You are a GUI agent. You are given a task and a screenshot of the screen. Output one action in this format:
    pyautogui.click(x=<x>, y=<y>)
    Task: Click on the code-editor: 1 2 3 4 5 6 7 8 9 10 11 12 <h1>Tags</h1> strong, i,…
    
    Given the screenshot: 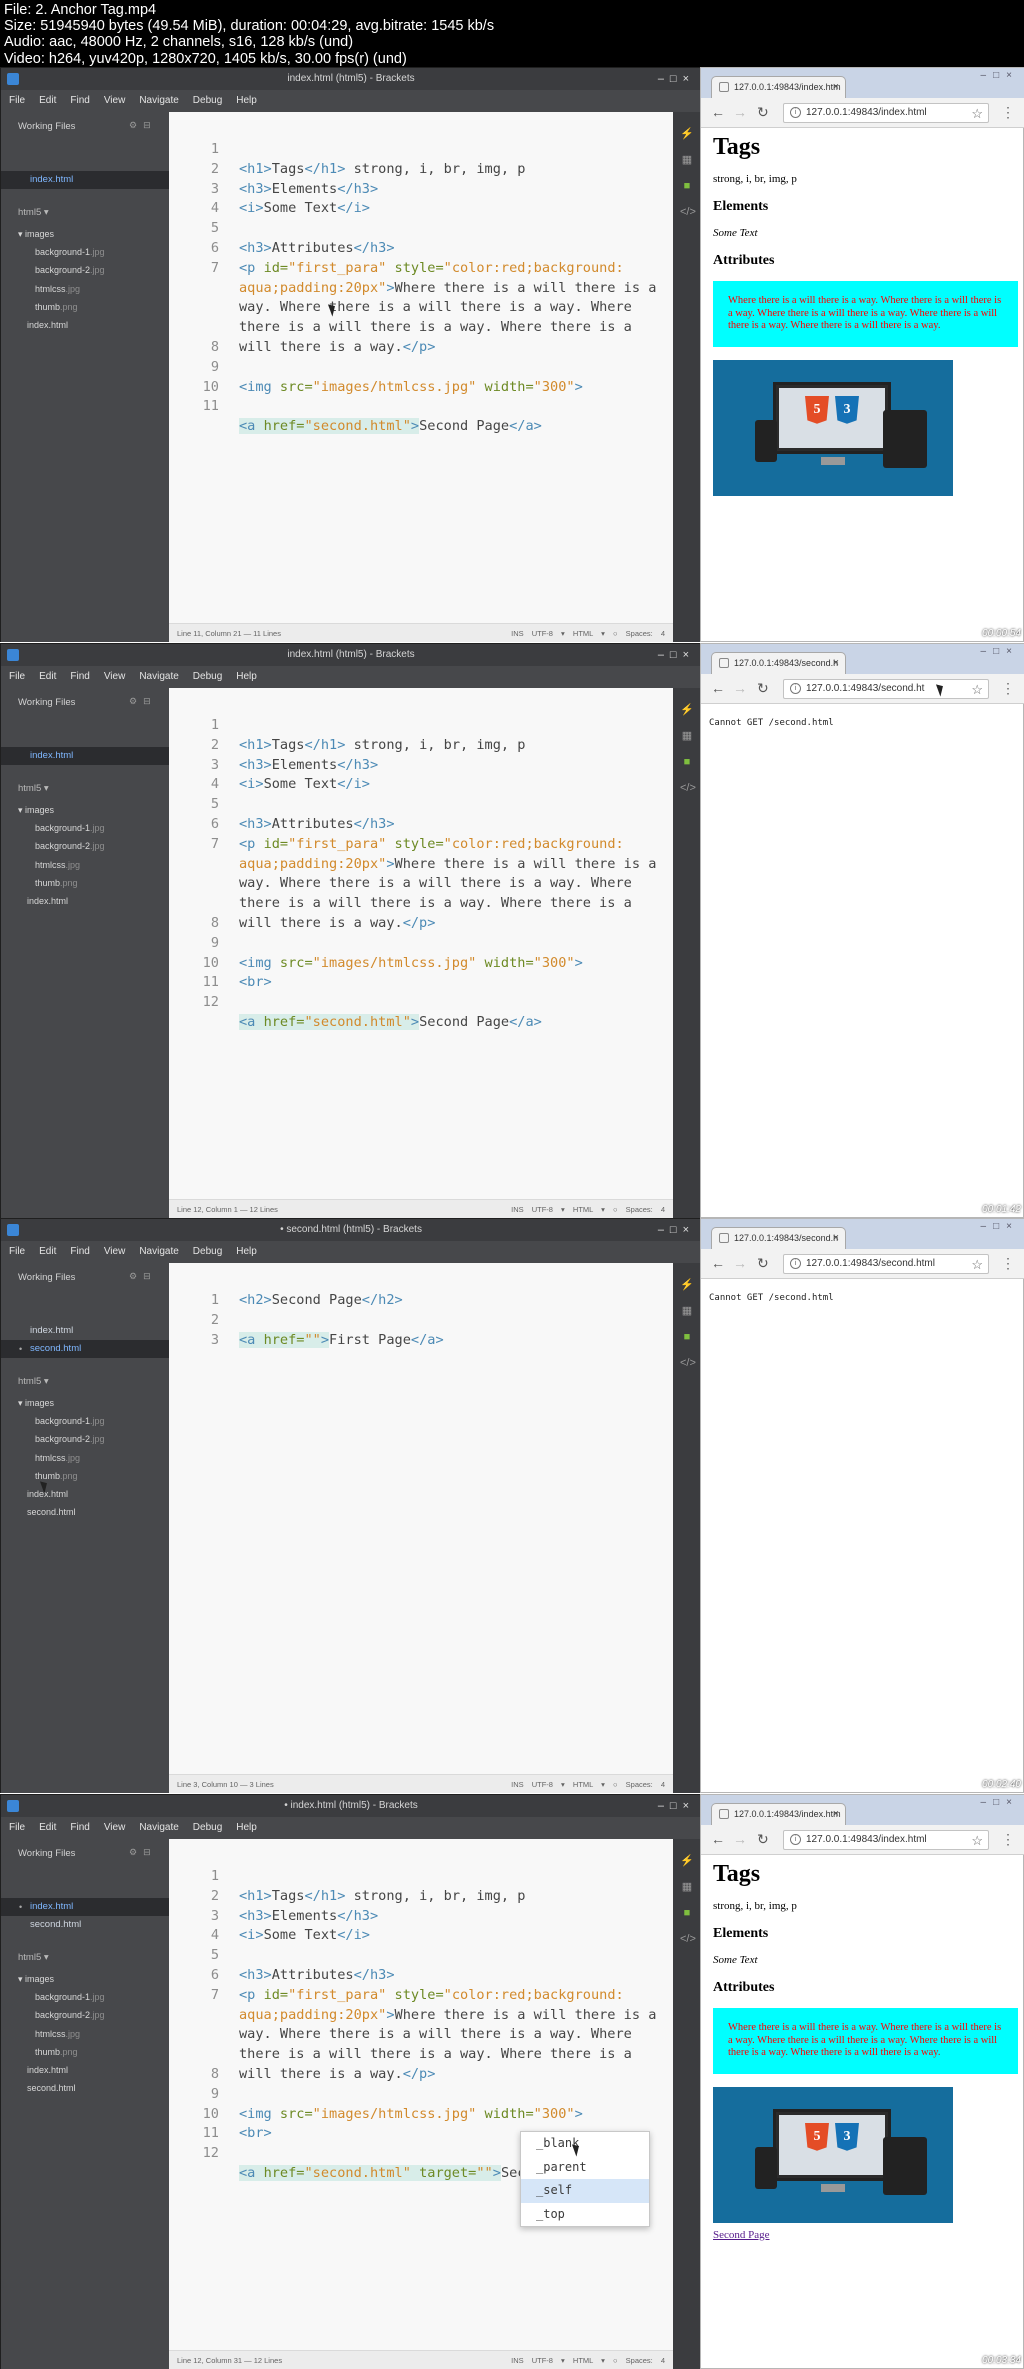 What is the action you would take?
    pyautogui.click(x=421, y=953)
    